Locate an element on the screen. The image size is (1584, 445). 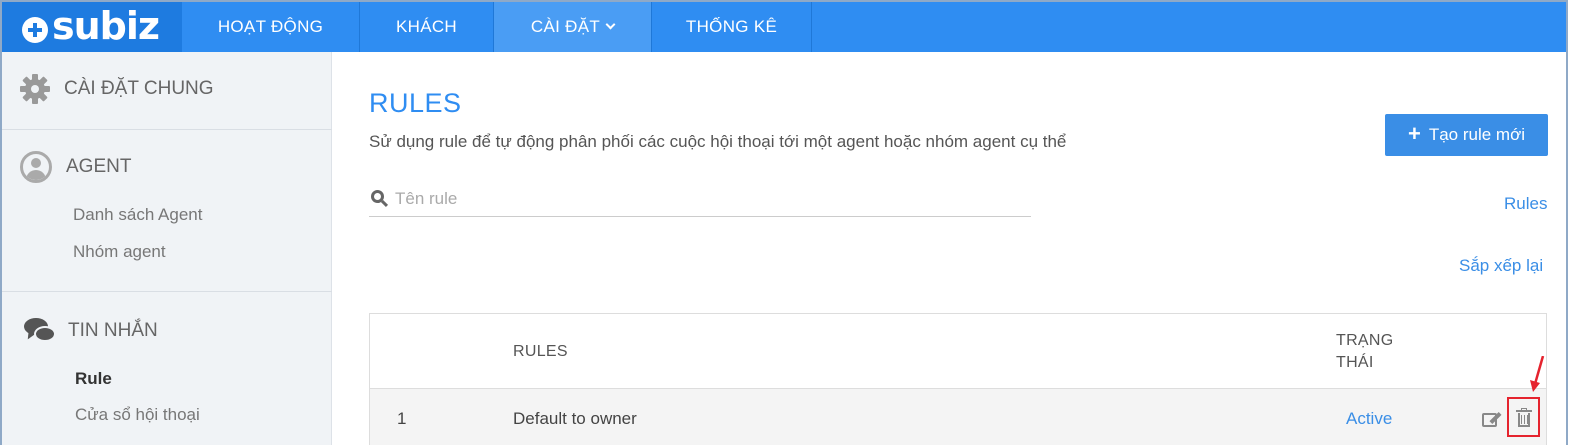
row-index: 1 is located at coordinates (402, 418).